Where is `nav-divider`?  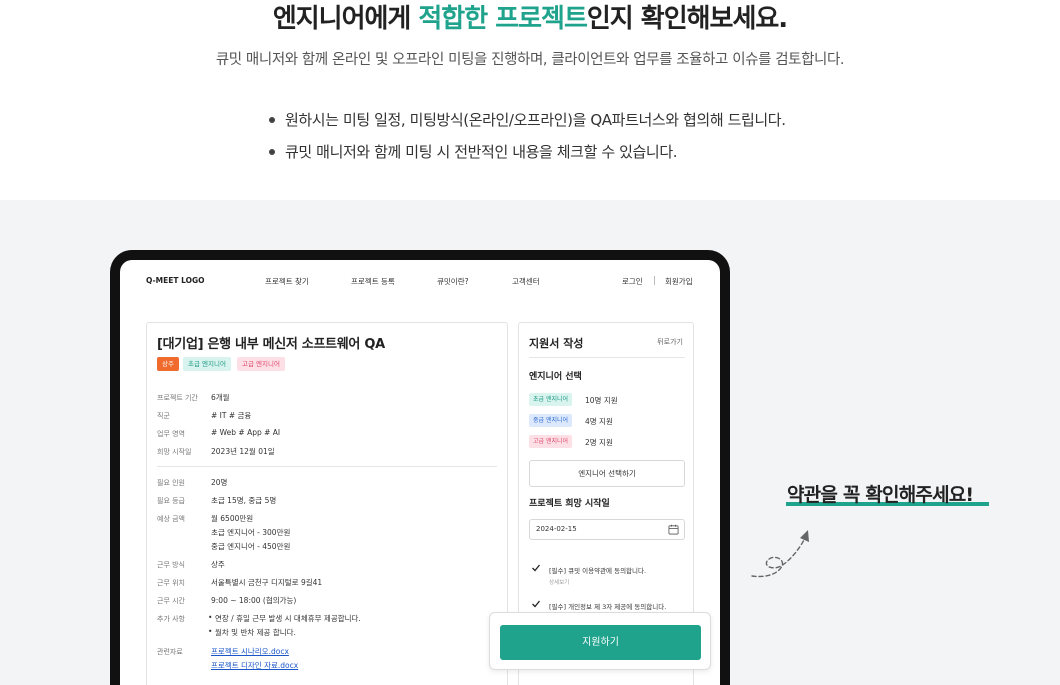
nav-divider is located at coordinates (654, 280).